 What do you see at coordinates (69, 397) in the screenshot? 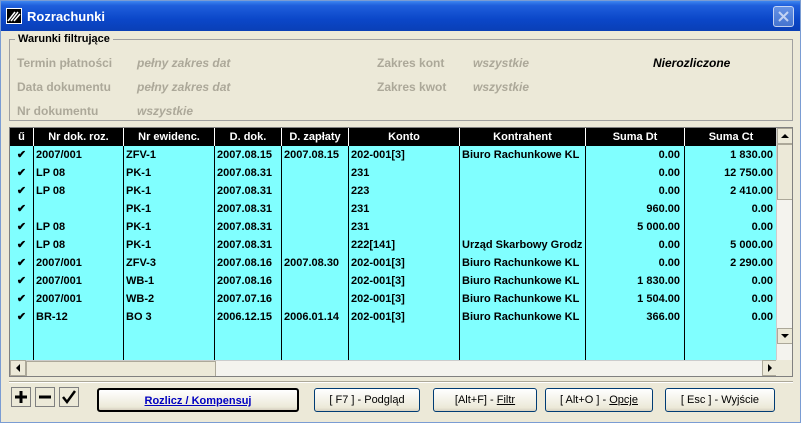
I see `confirm-button` at bounding box center [69, 397].